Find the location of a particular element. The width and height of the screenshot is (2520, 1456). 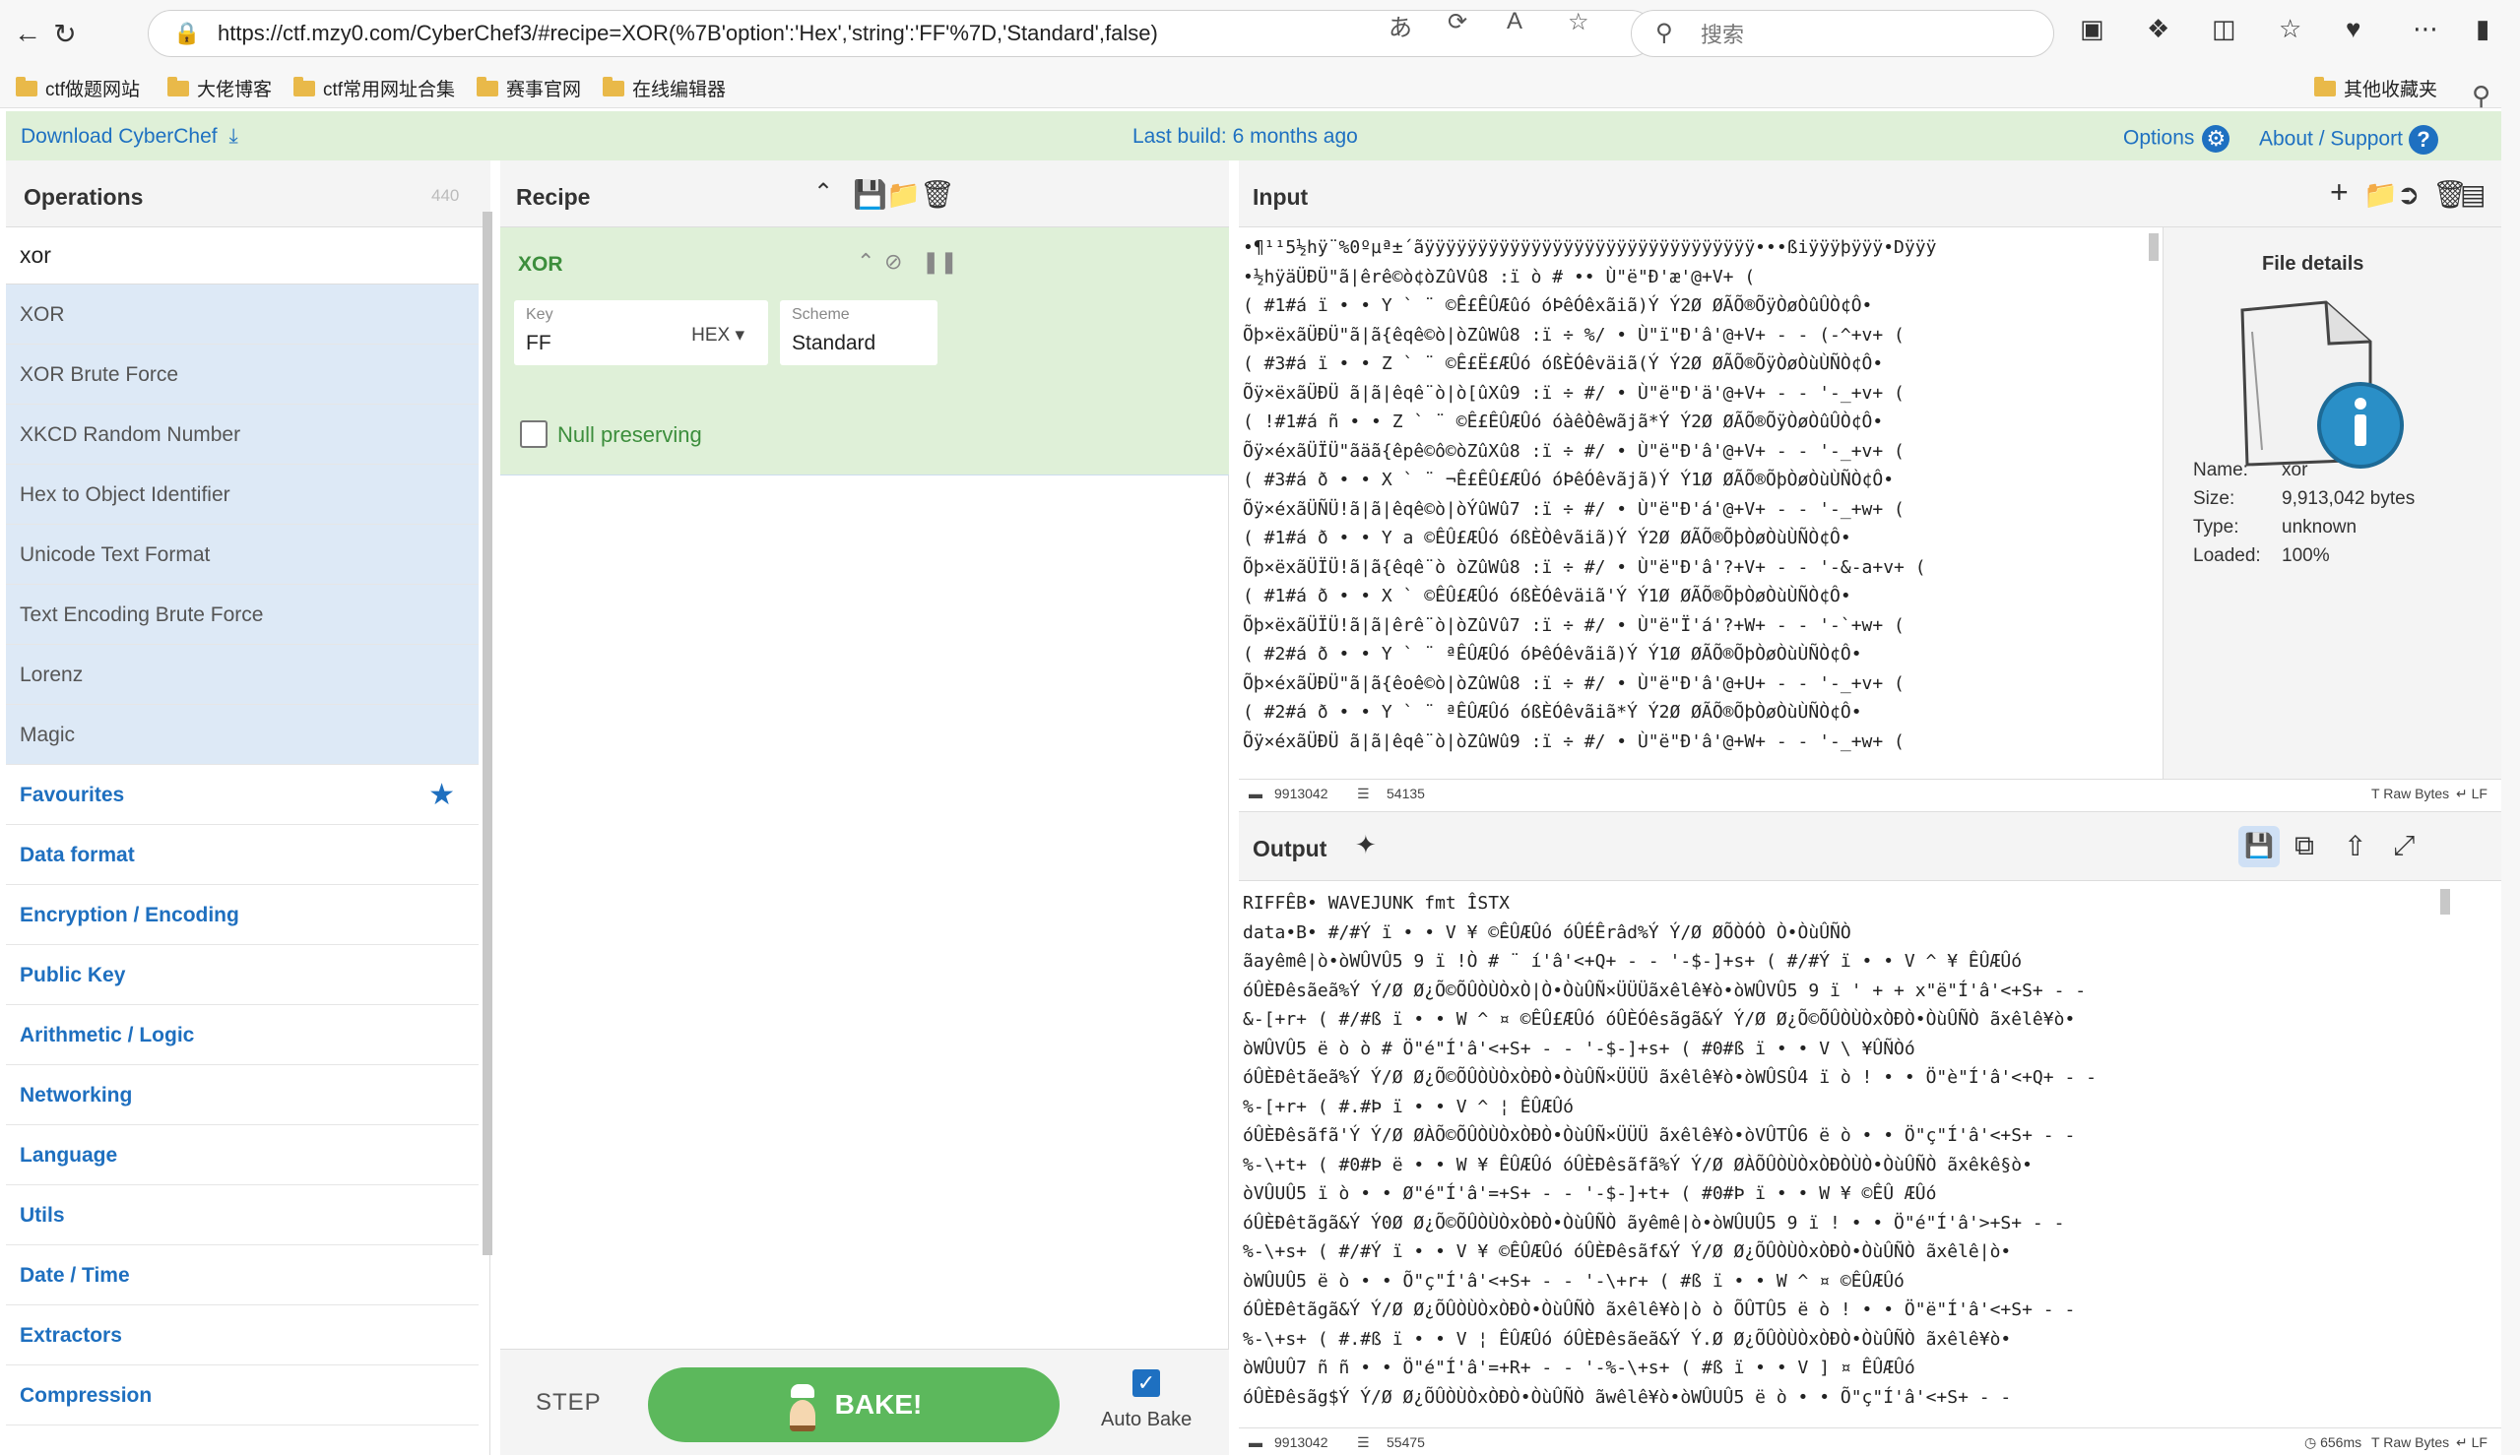

operation-item: XKCD Random Number is located at coordinates (242, 435).